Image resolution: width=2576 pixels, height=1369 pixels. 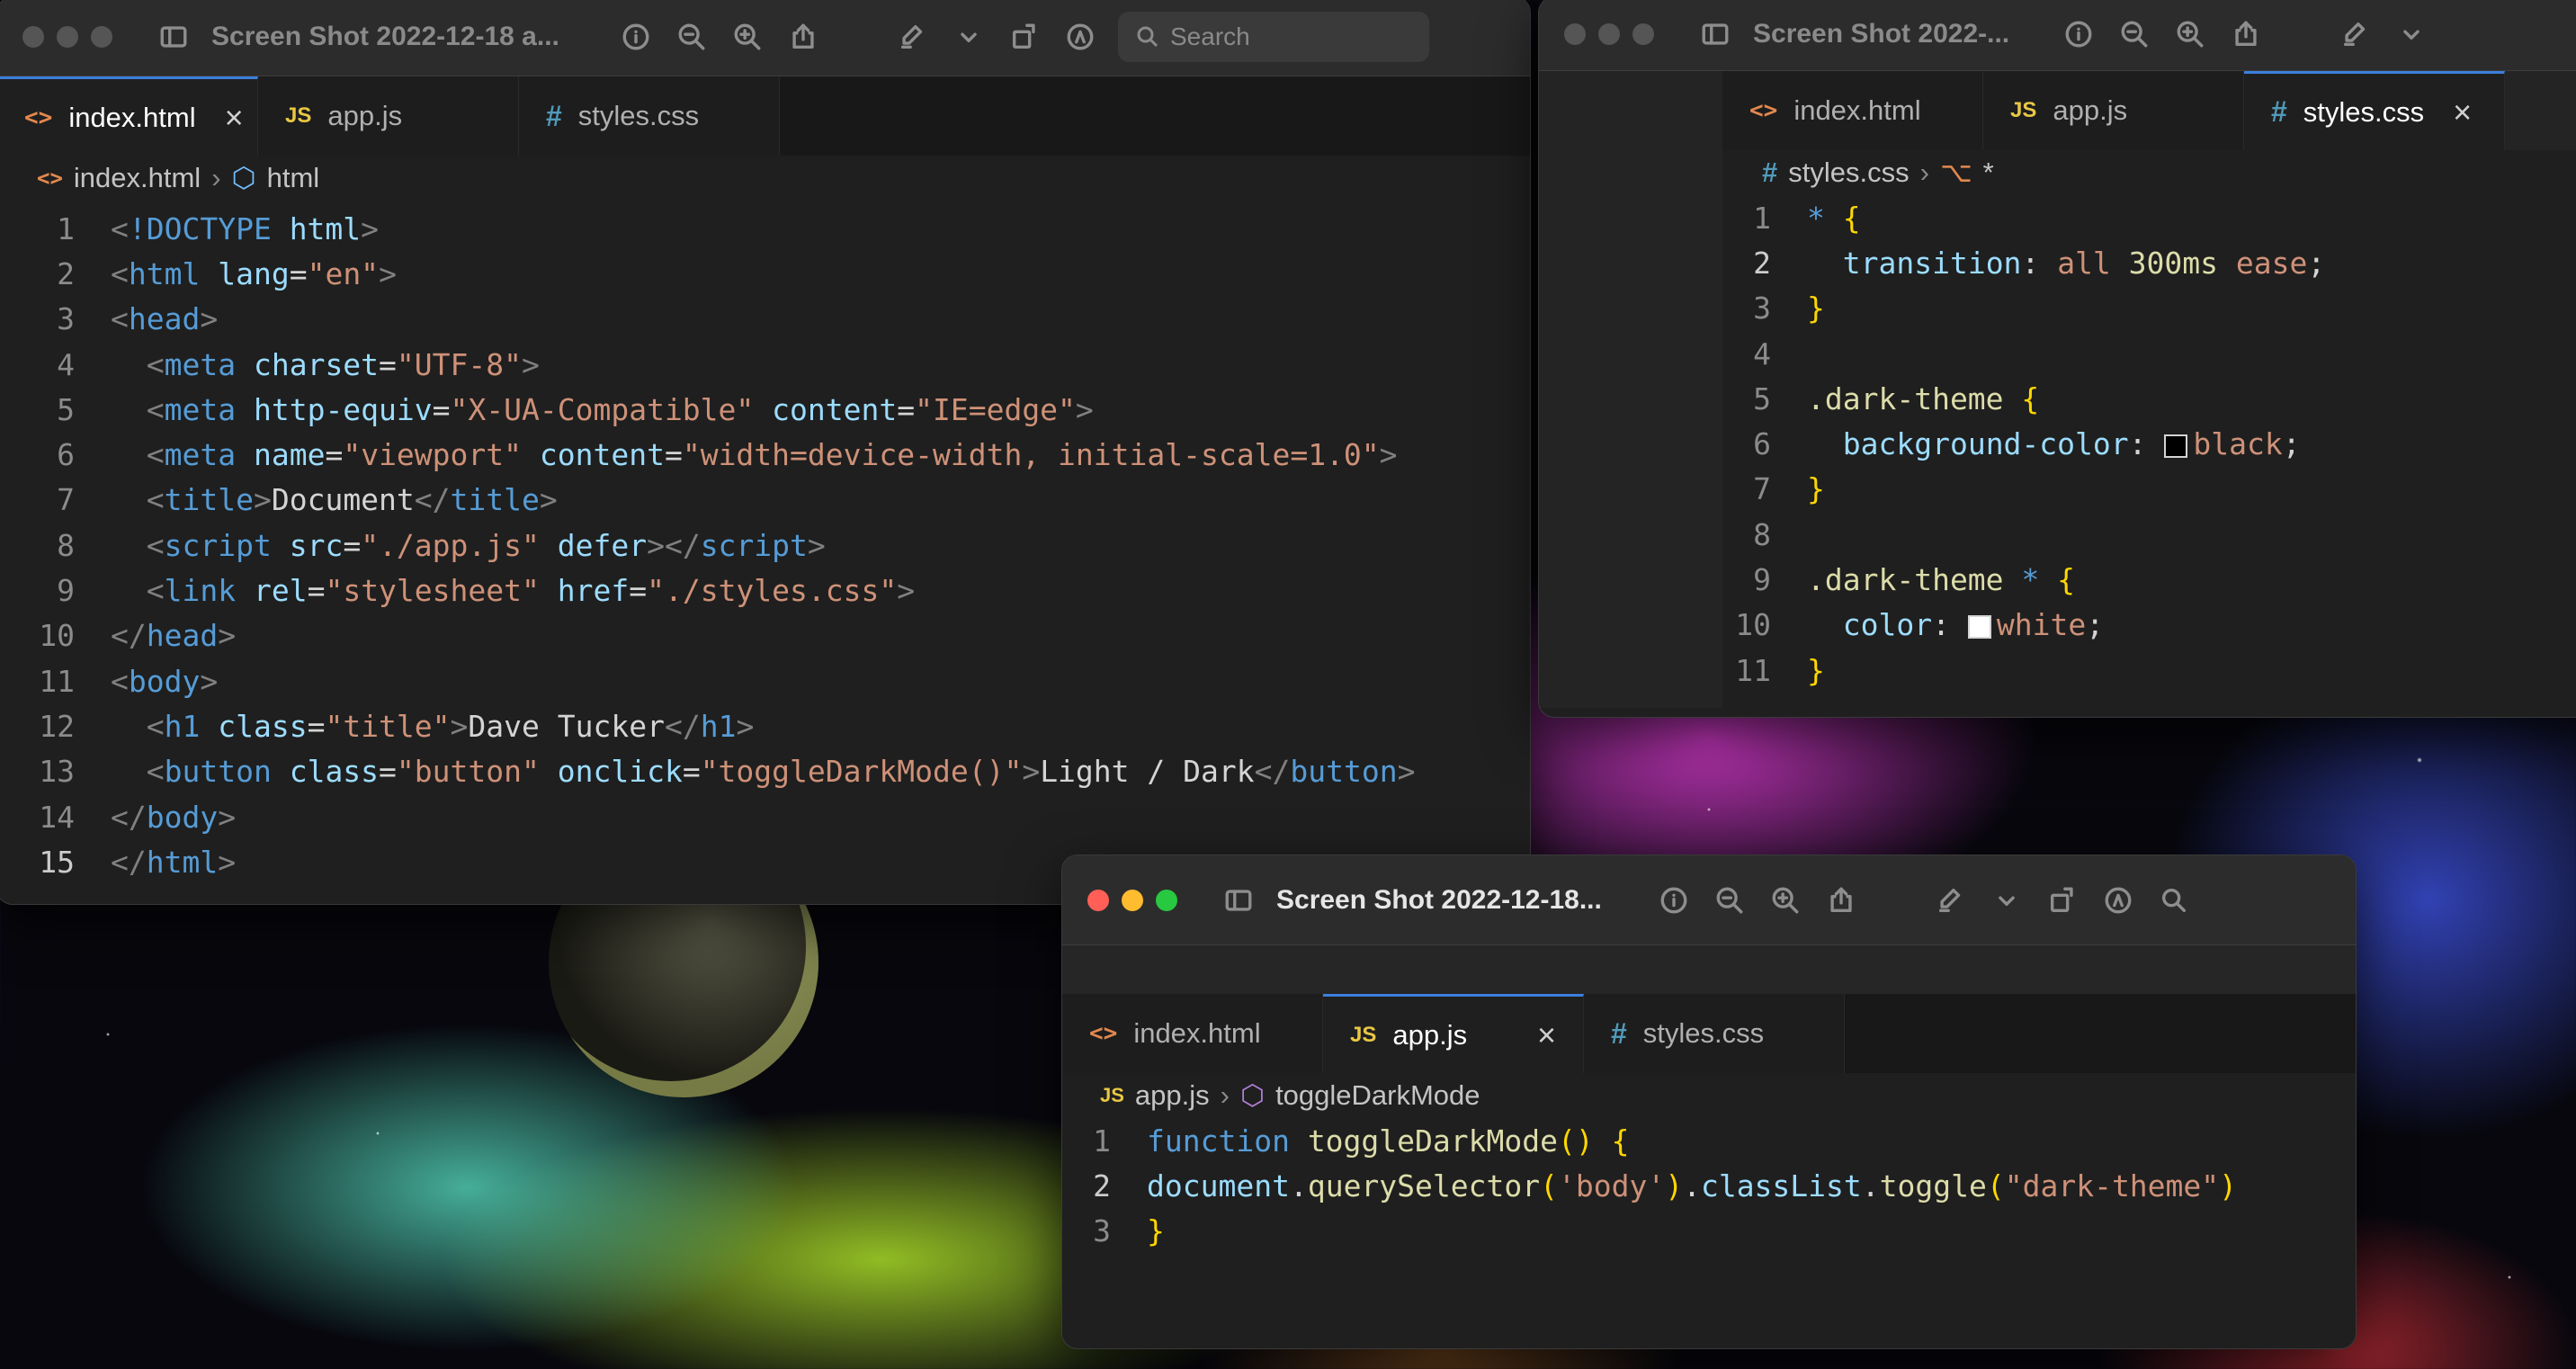 What do you see at coordinates (1102, 1231) in the screenshot?
I see `line-number: 3` at bounding box center [1102, 1231].